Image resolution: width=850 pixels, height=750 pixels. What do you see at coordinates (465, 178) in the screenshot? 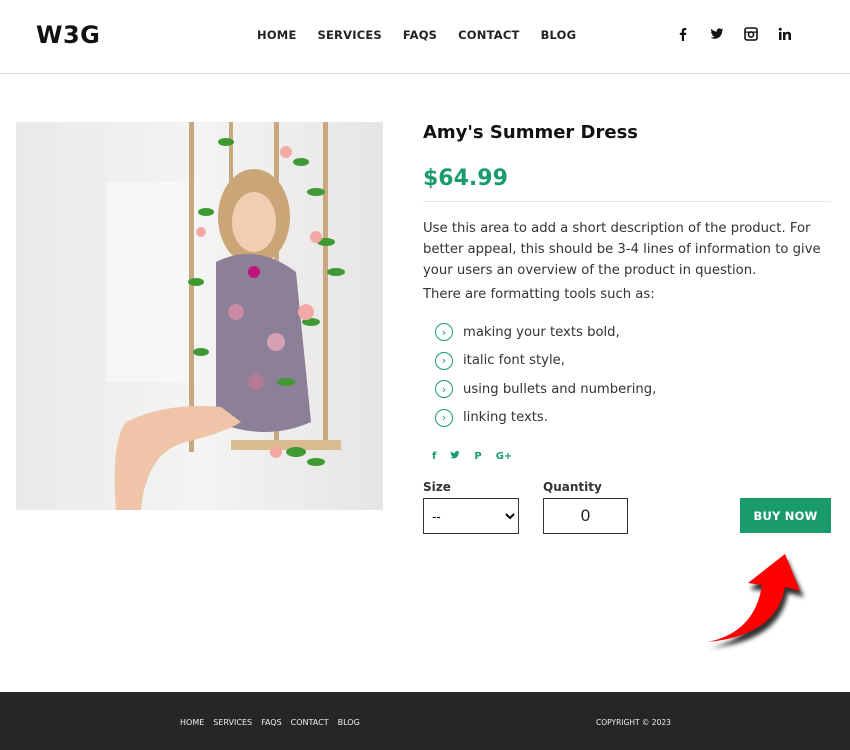
I see `product-price: $64.99` at bounding box center [465, 178].